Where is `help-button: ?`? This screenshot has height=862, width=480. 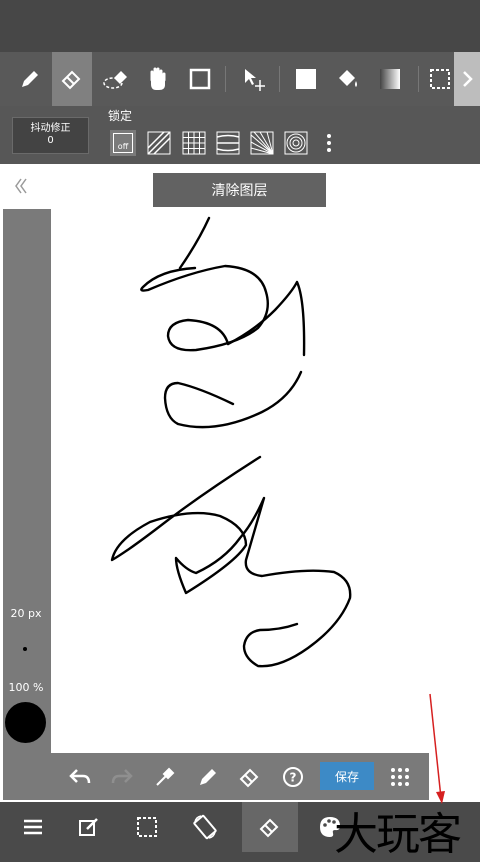 help-button: ? is located at coordinates (293, 776).